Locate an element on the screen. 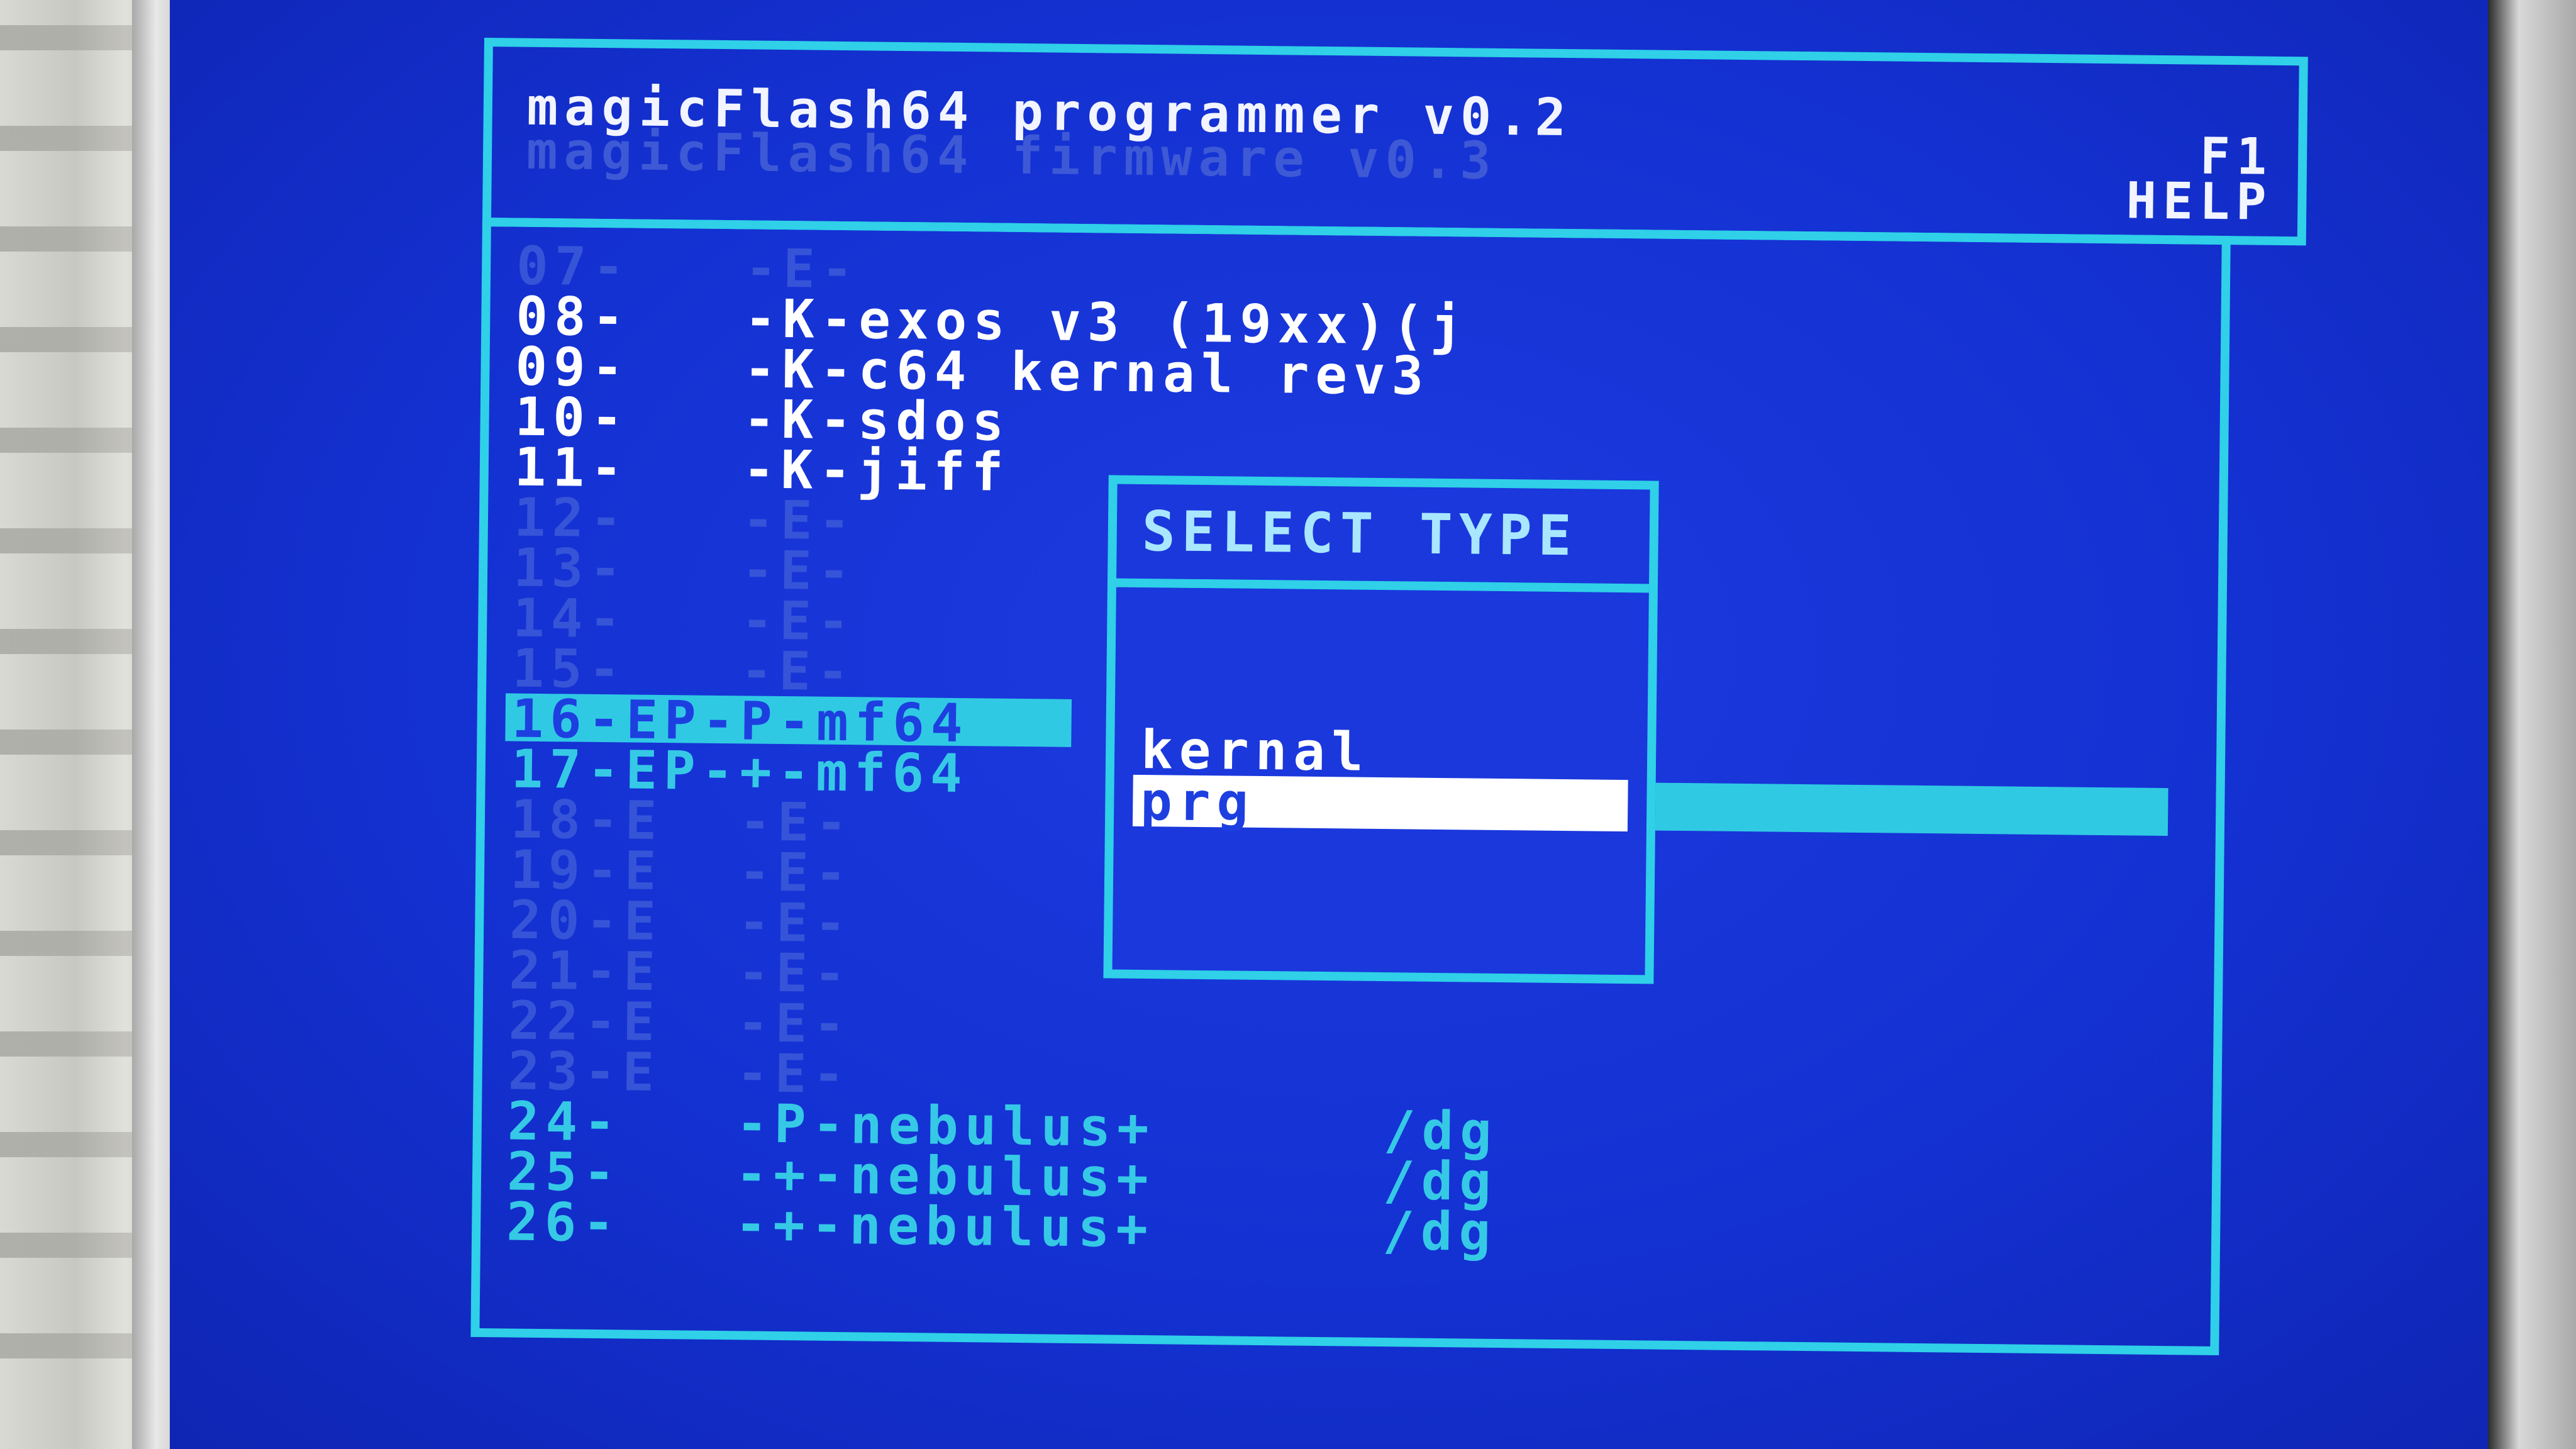 This screenshot has height=1449, width=2576. help-label: HELP is located at coordinates (2199, 201).